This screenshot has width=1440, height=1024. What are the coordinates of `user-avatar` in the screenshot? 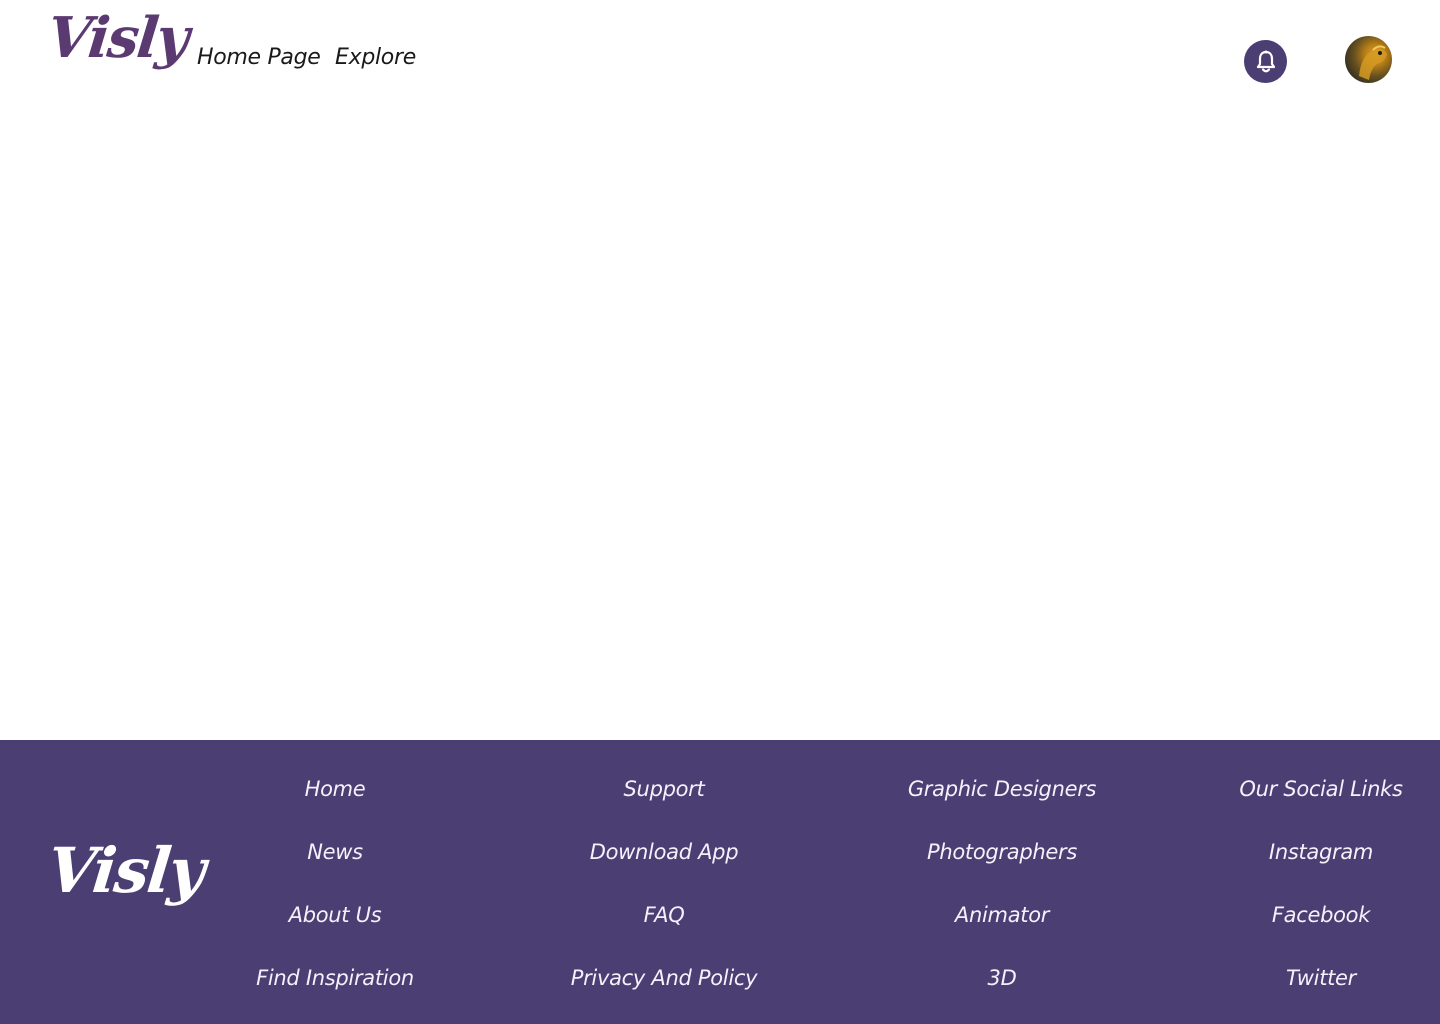 It's located at (1368, 59).